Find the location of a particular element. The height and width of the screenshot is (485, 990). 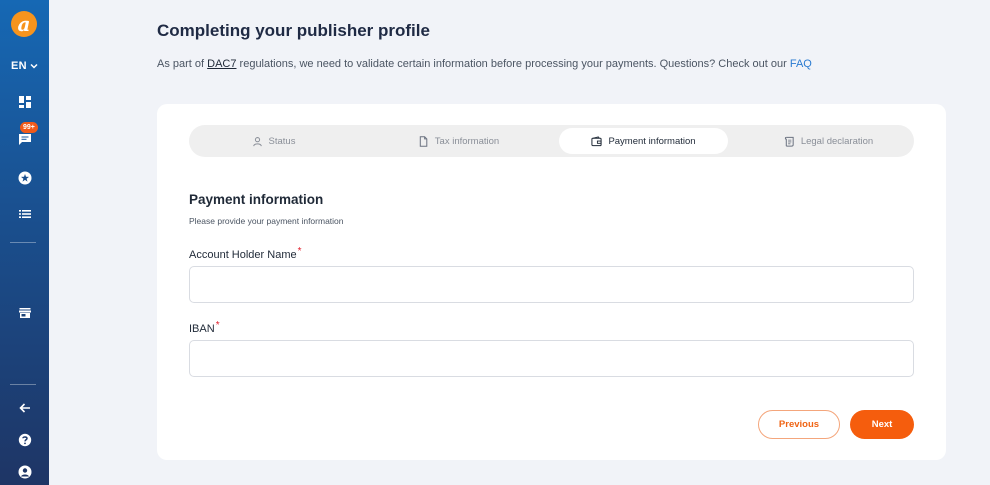

step-label: Payment information is located at coordinates (652, 141).